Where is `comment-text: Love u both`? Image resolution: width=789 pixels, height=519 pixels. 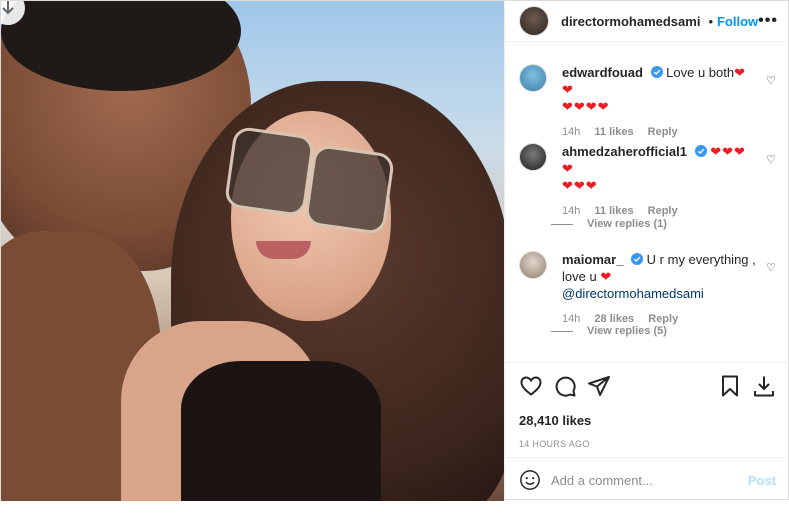
comment-text: Love u both is located at coordinates (700, 72).